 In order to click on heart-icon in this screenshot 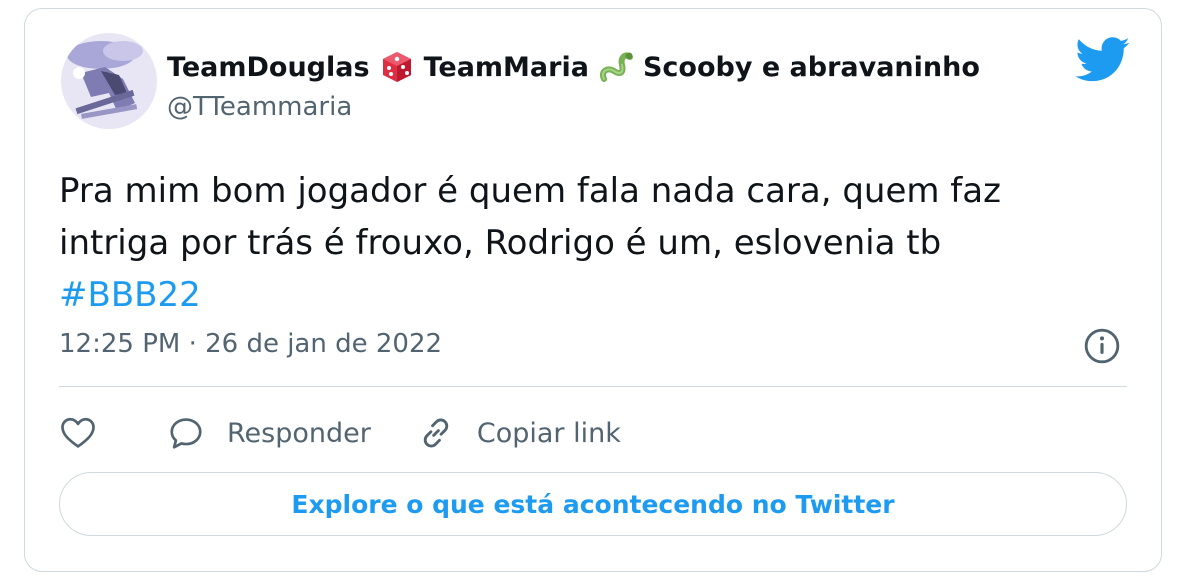, I will do `click(78, 432)`.